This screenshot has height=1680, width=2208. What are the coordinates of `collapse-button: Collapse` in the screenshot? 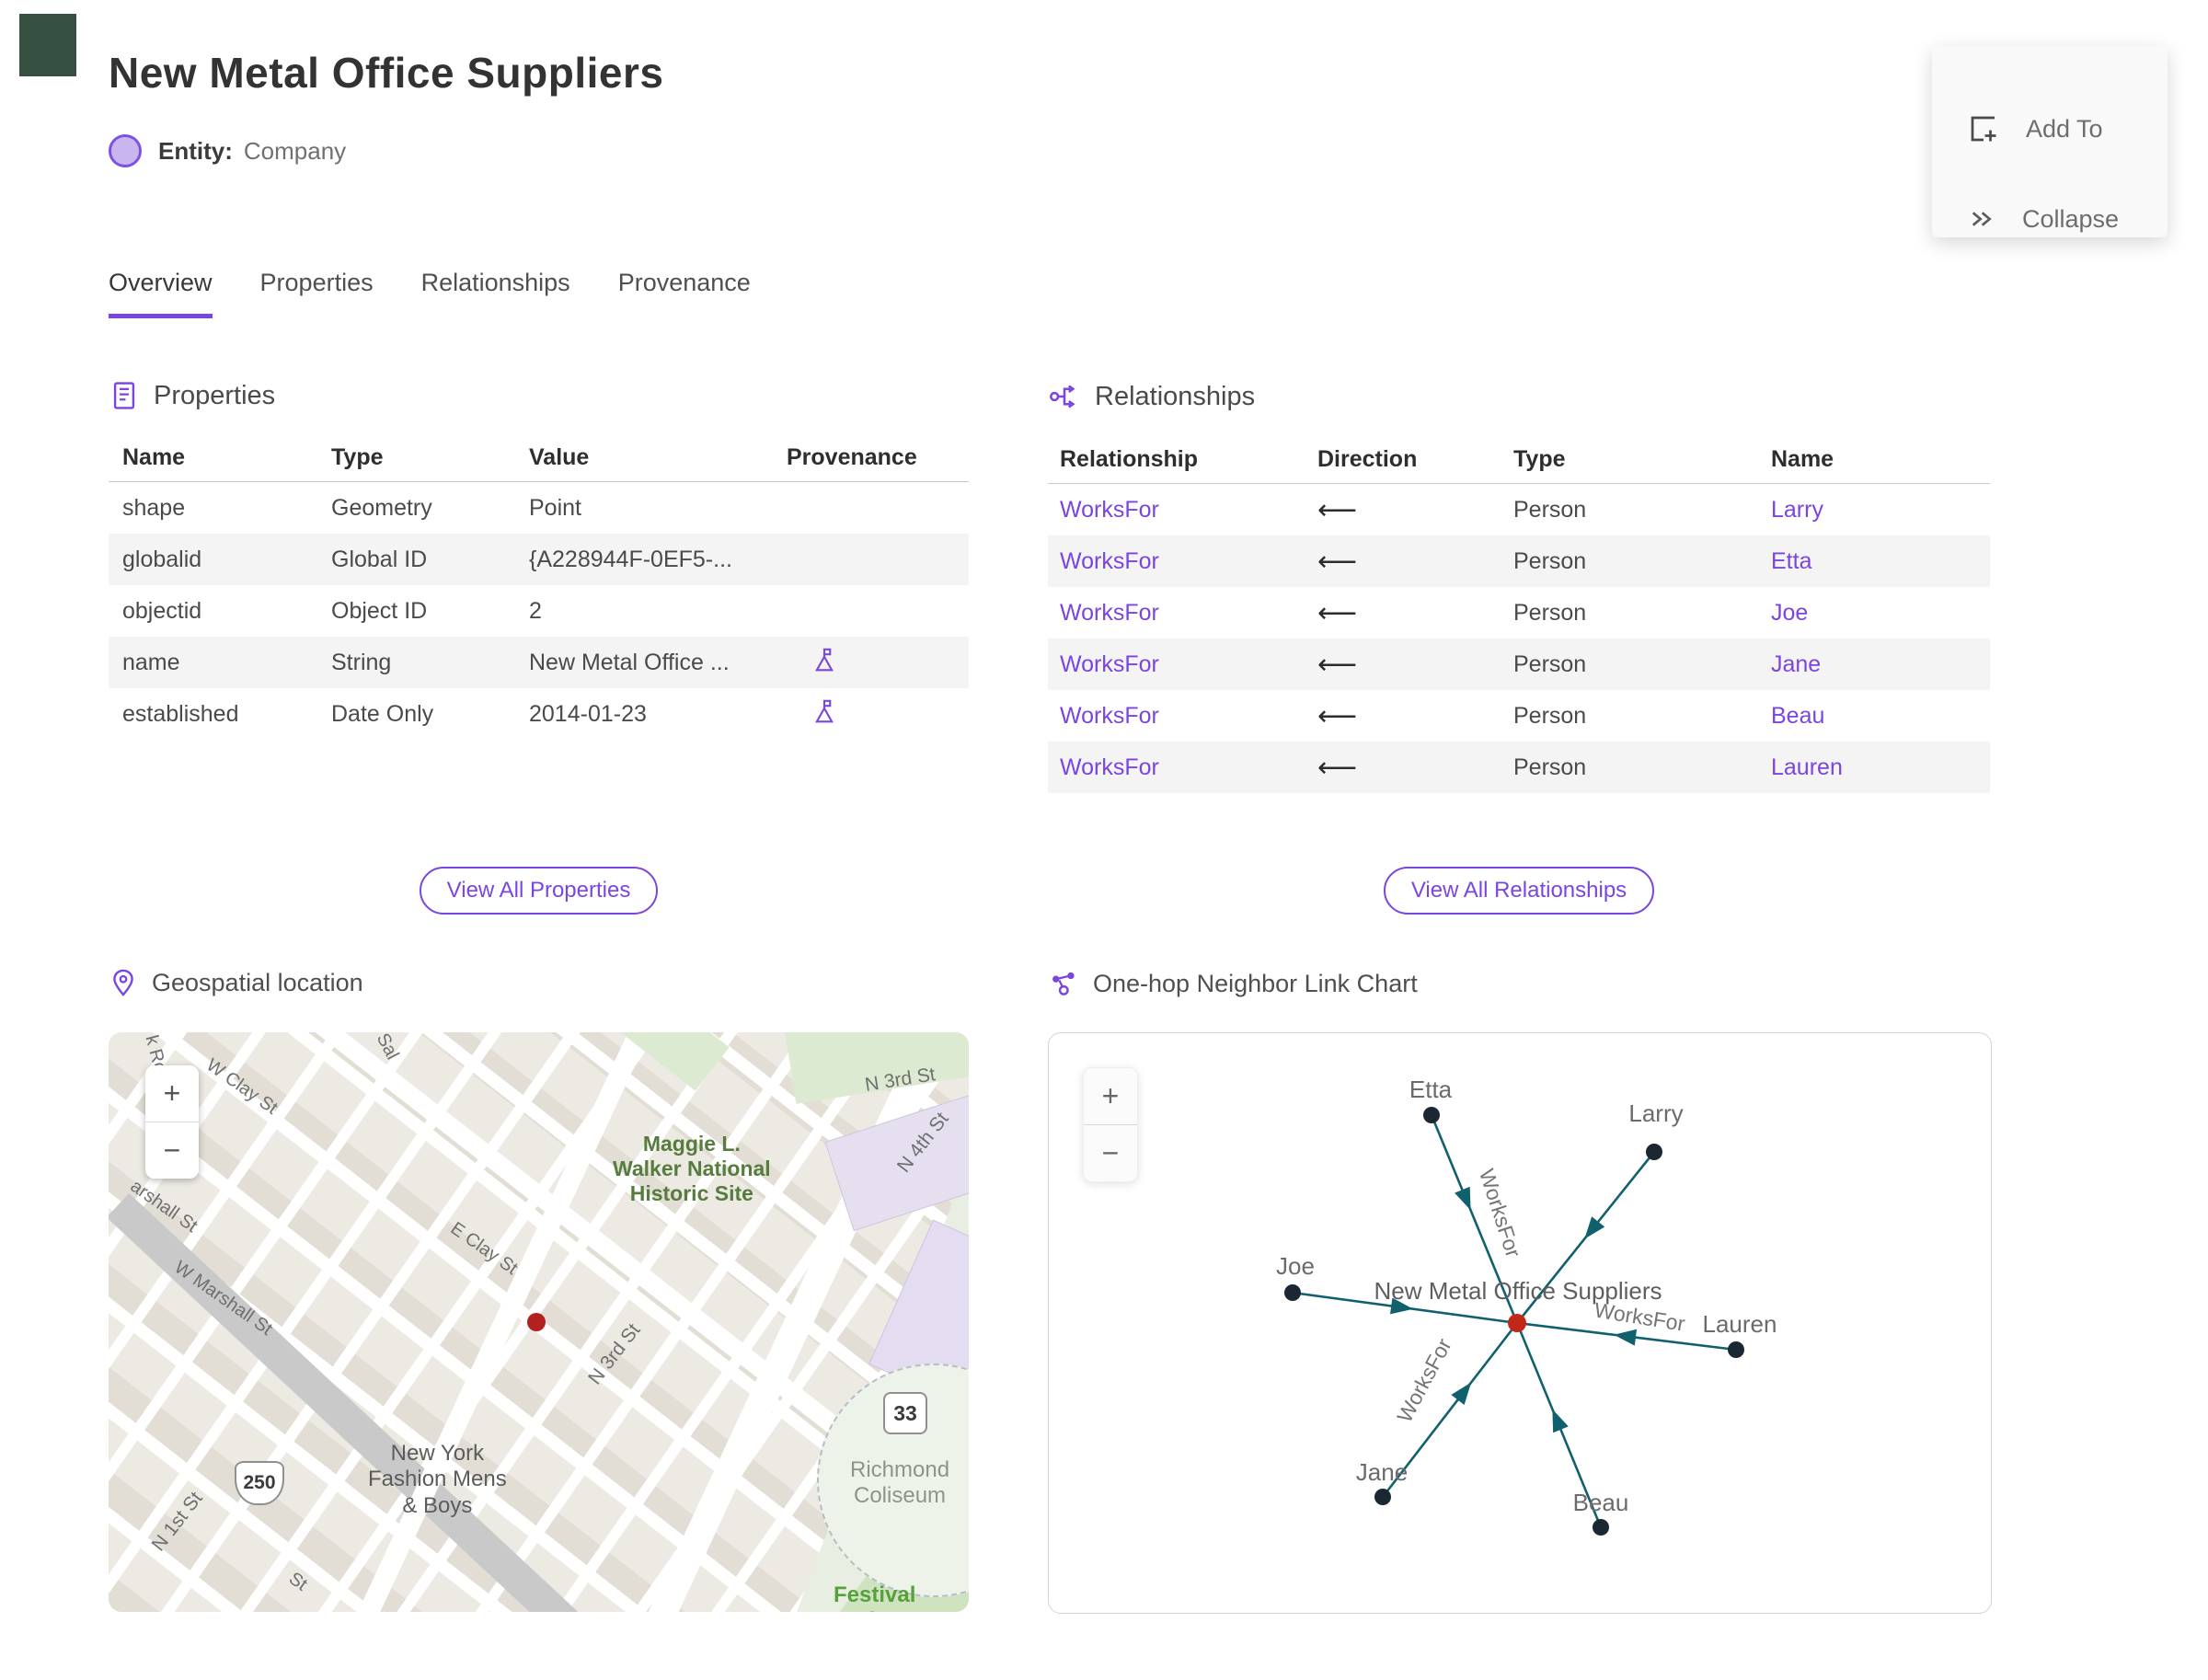 It's located at (2043, 219).